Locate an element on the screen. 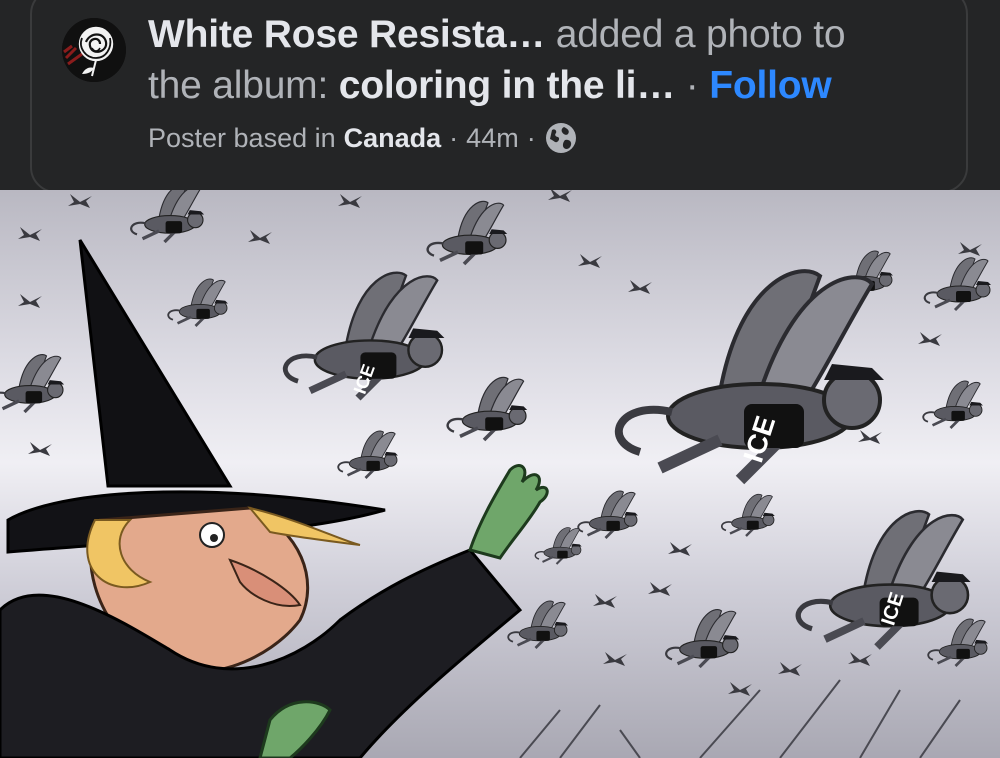  album-name: coloring in the li is located at coordinates (488, 85).